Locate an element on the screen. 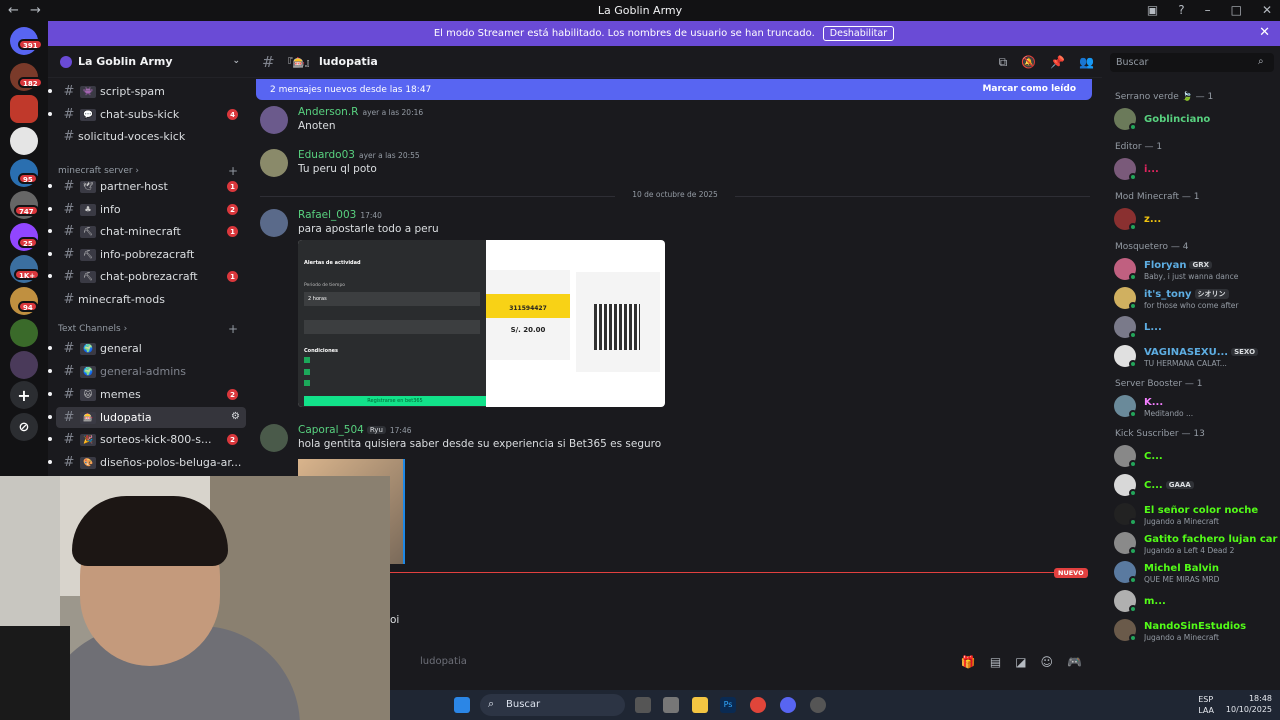  apps-icon: 🎮 is located at coordinates (1074, 662).